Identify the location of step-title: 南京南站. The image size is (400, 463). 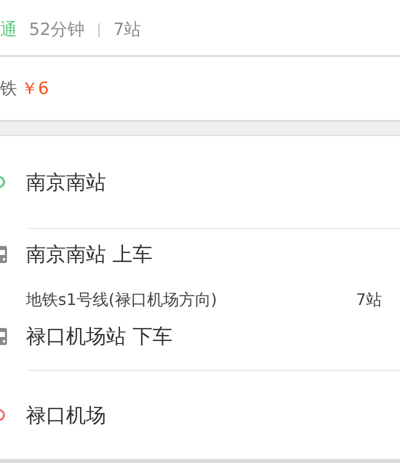
(66, 182).